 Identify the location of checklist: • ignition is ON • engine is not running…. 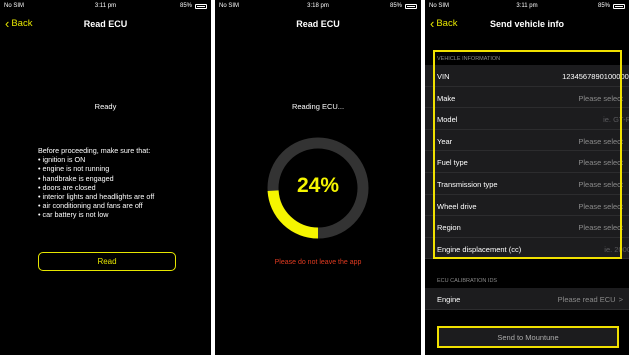
(96, 187).